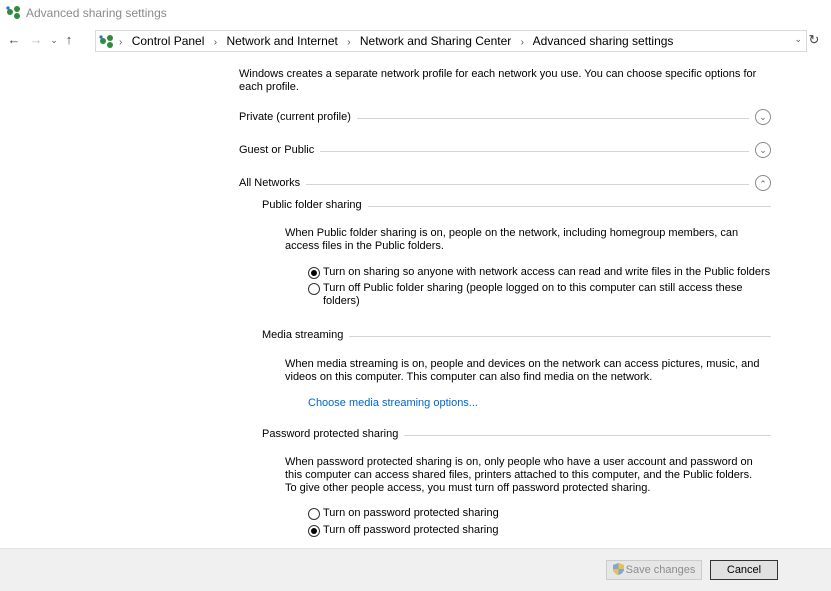  What do you see at coordinates (505, 117) in the screenshot?
I see `profile-private: Private (current profile) ⌄` at bounding box center [505, 117].